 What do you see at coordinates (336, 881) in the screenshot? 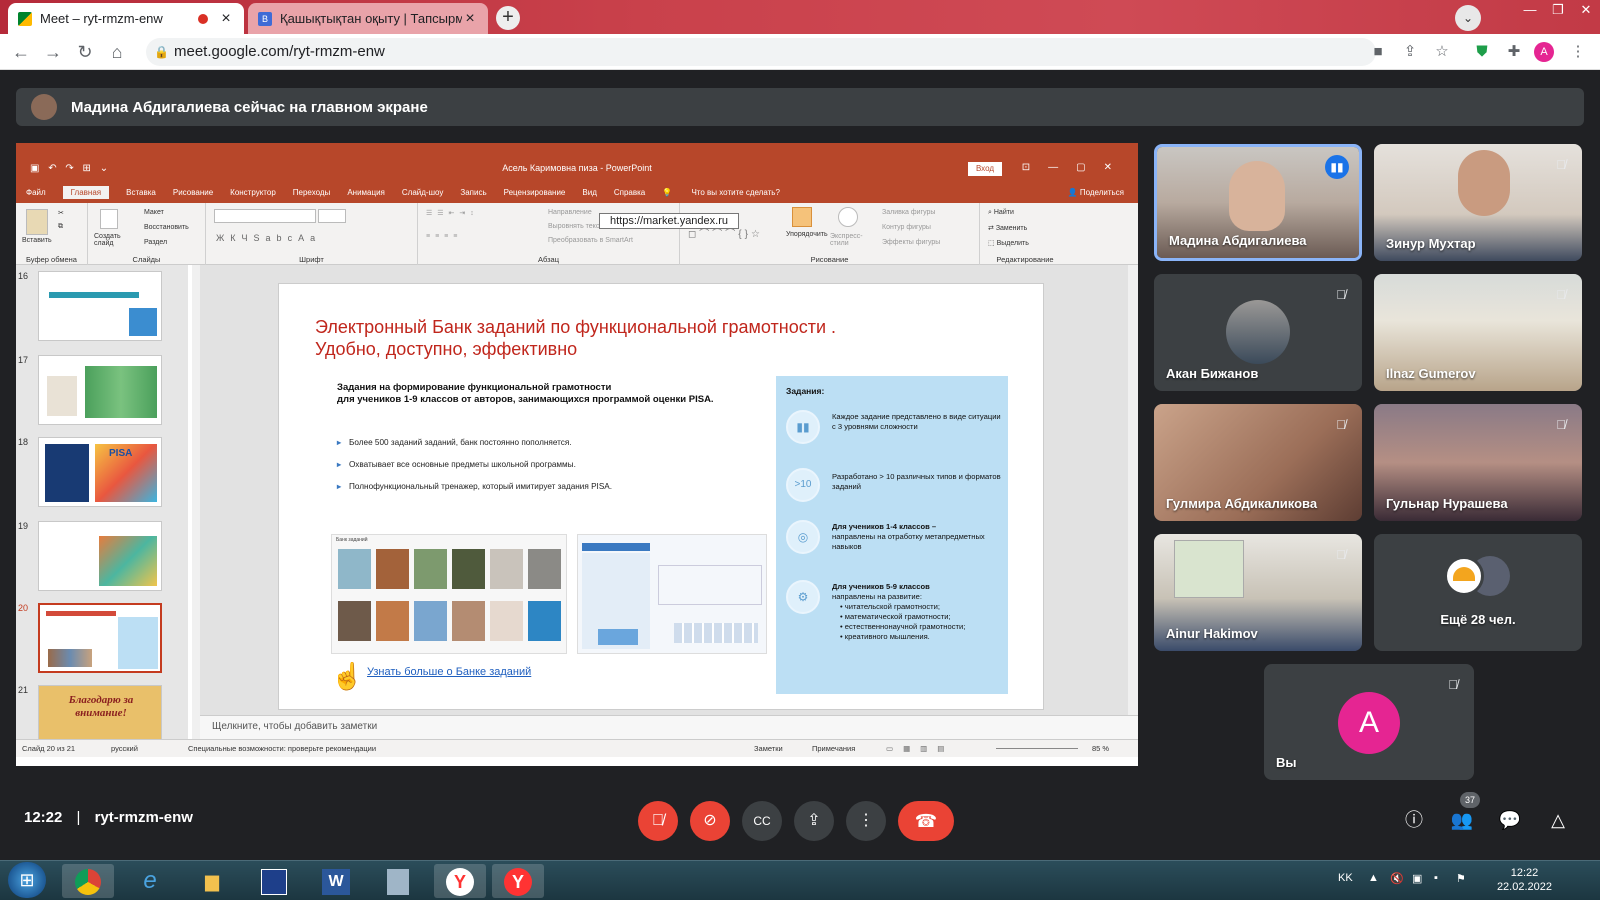
I see `word-icon: W` at bounding box center [336, 881].